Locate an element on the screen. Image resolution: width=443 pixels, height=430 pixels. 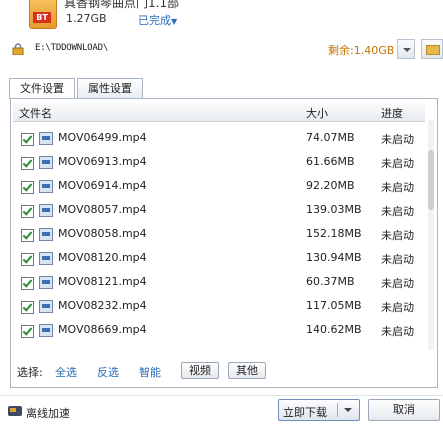
chevron-down-icon is located at coordinates (348, 410).